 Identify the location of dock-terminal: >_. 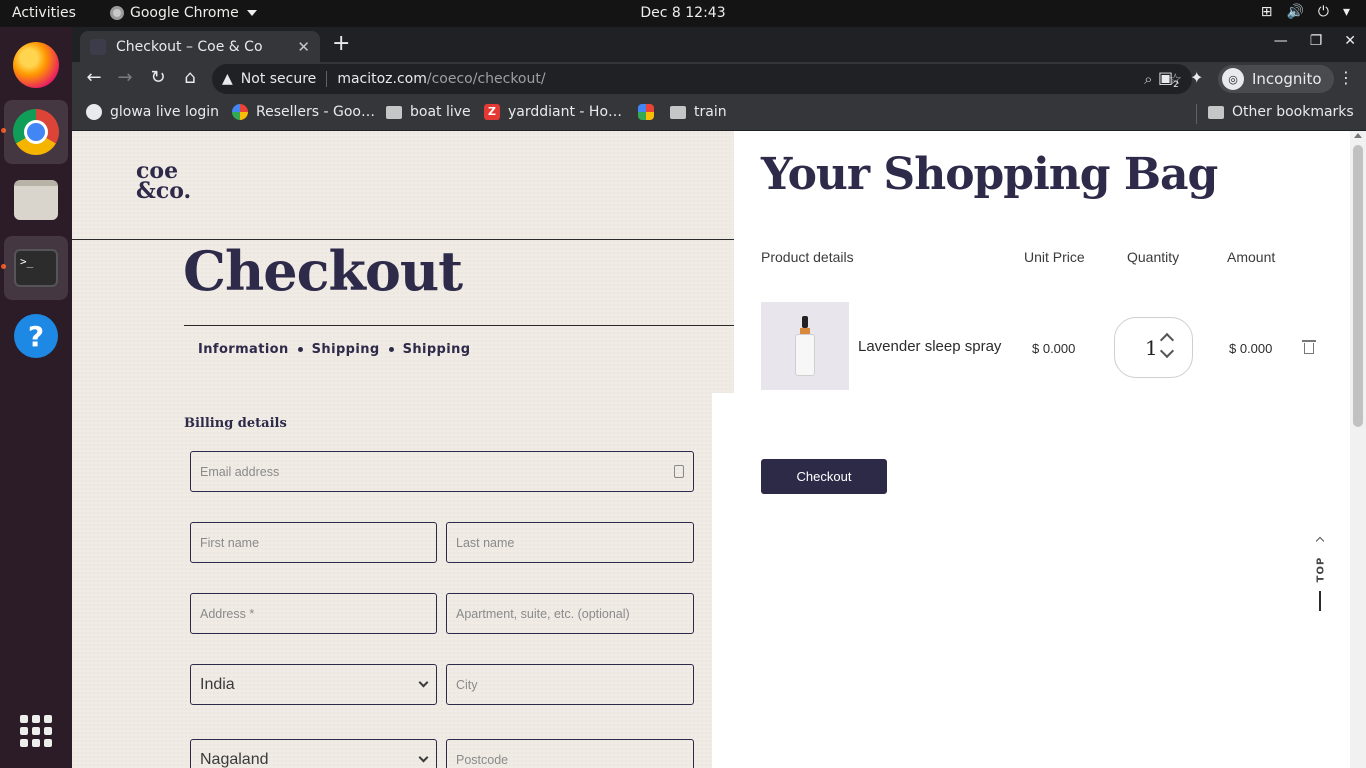
(36, 268).